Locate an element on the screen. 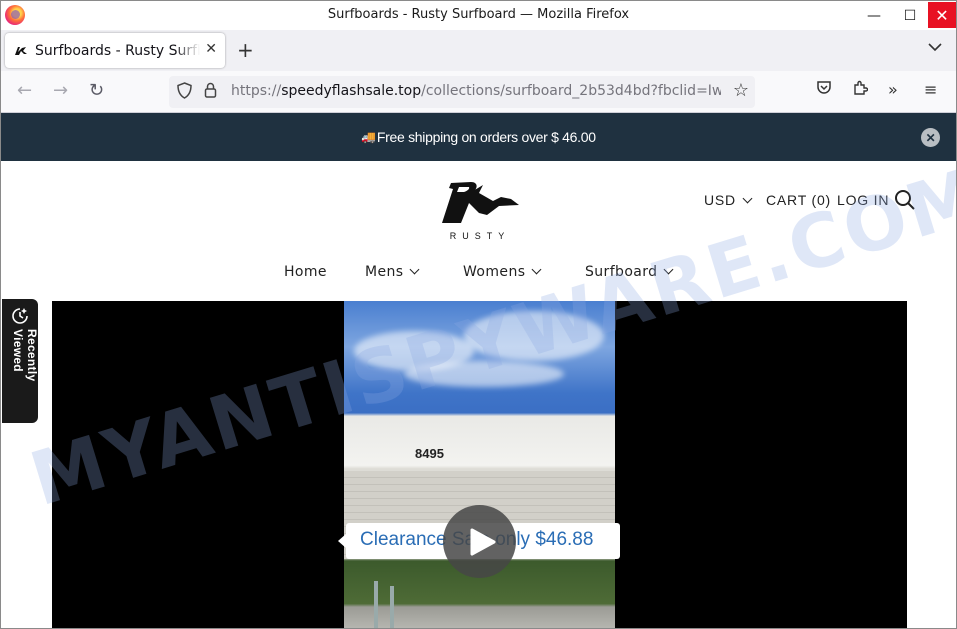 This screenshot has height=629, width=957. tab-surfboards: Surfboards - Rusty Surfboard ✕ is located at coordinates (115, 50).